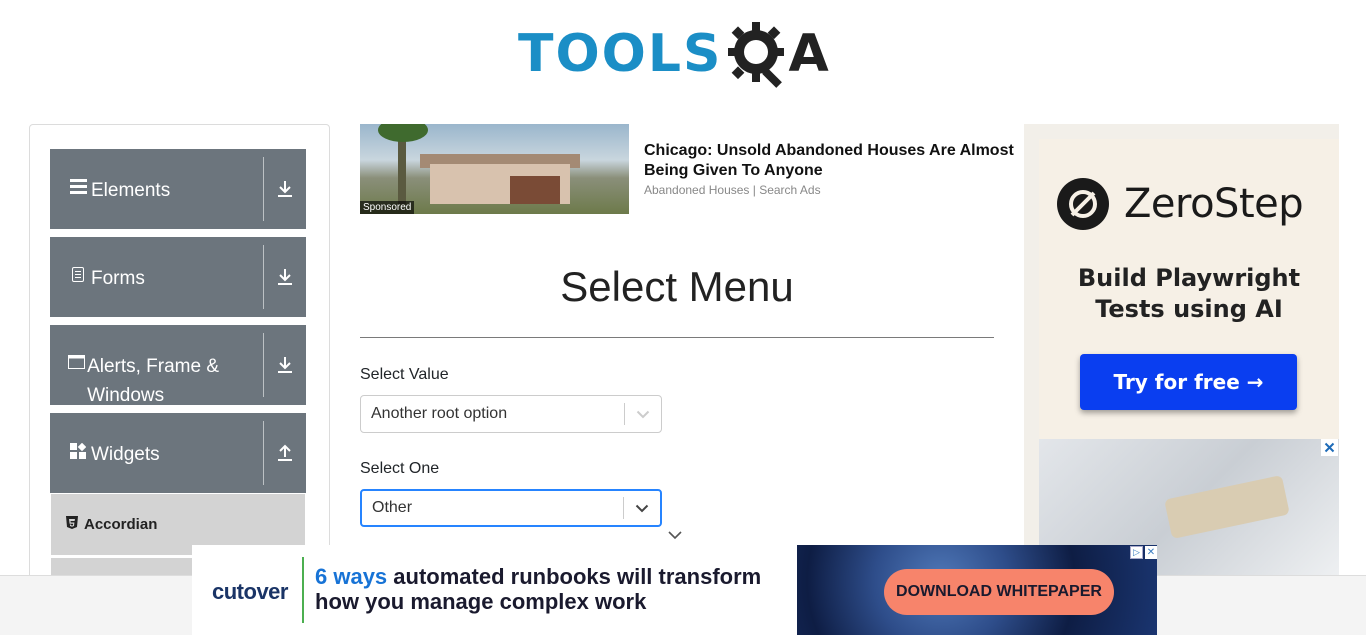 The height and width of the screenshot is (635, 1366). What do you see at coordinates (620, 54) in the screenshot?
I see `logo-text: TOOLS` at bounding box center [620, 54].